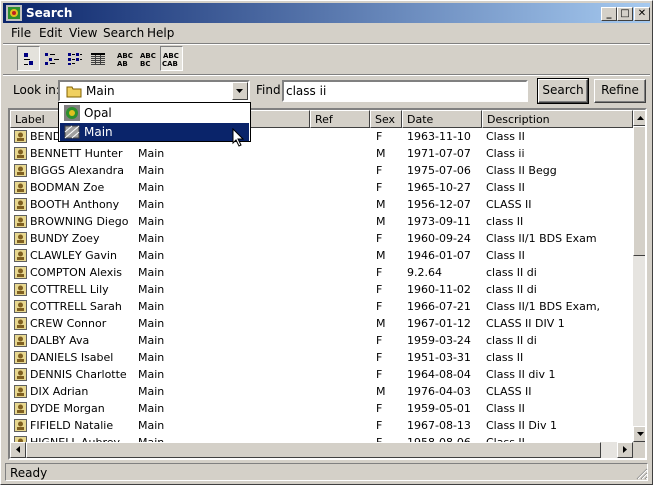  I want to click on resize-grip-icon, so click(642, 474).